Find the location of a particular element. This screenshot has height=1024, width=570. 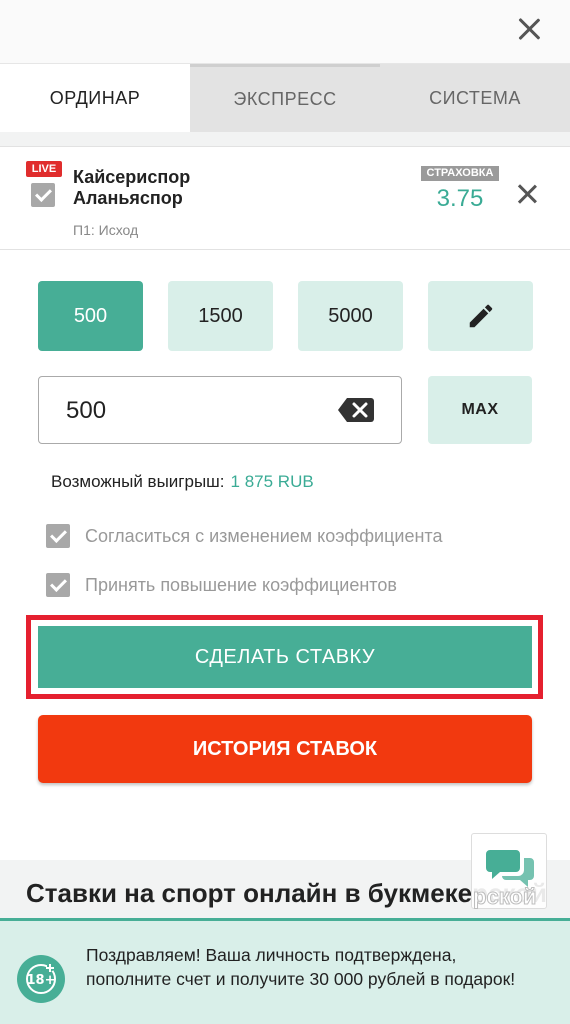

stake-input: 500 is located at coordinates (220, 410).